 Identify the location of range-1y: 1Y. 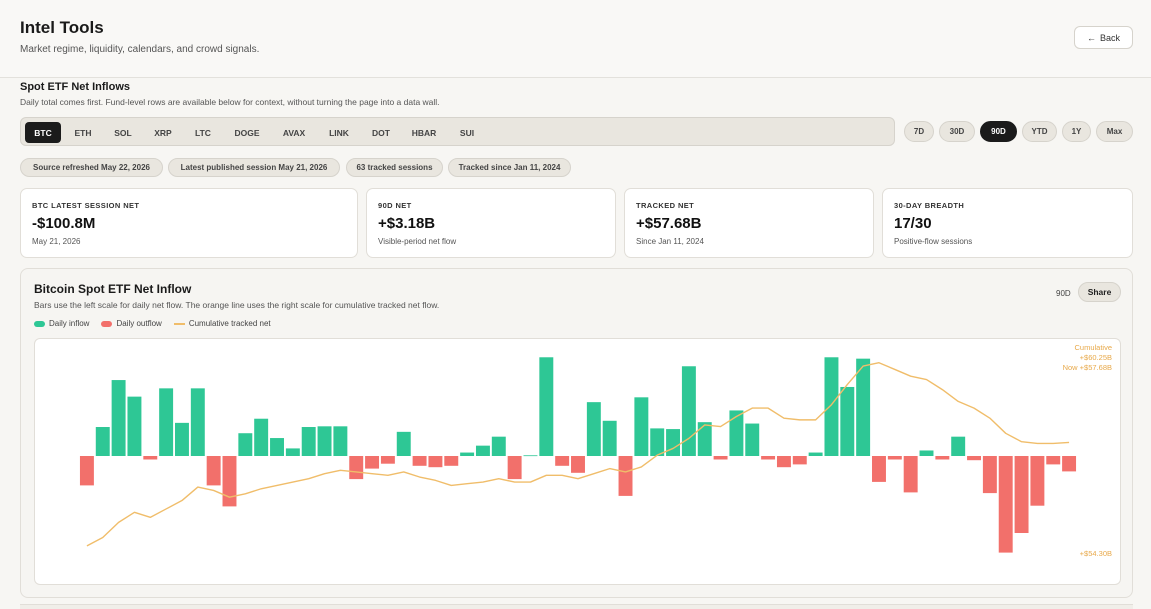
(1076, 131).